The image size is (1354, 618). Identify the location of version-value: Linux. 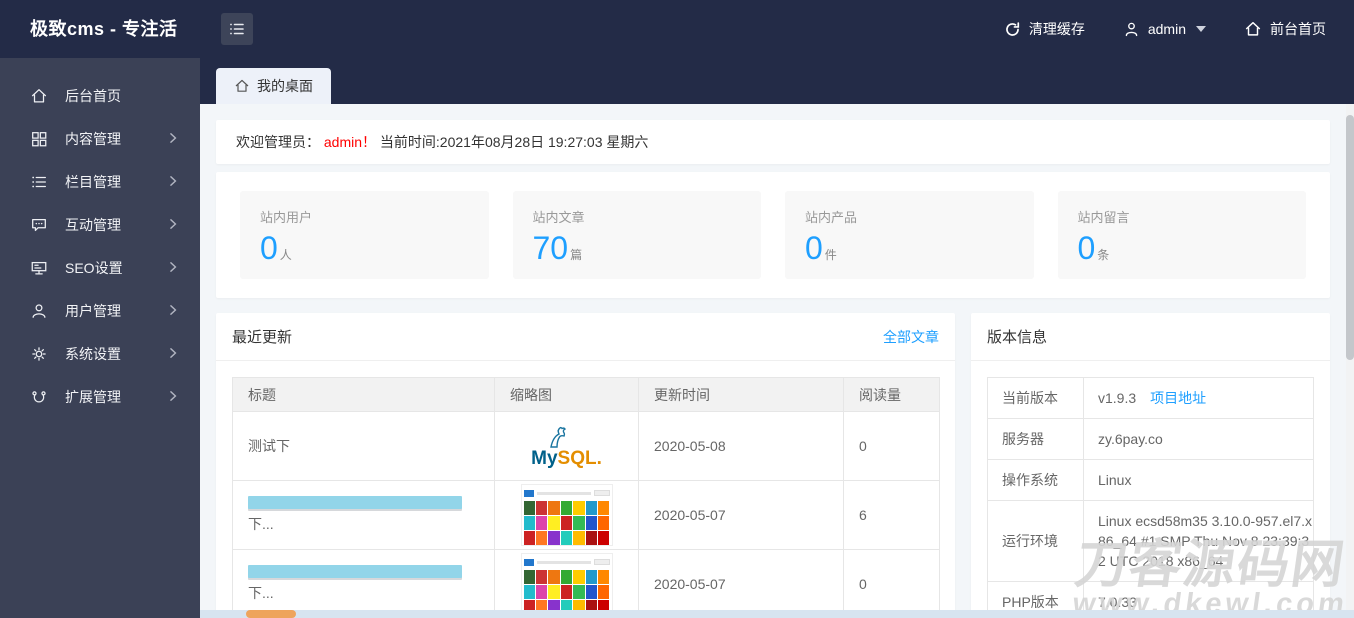
(1198, 480).